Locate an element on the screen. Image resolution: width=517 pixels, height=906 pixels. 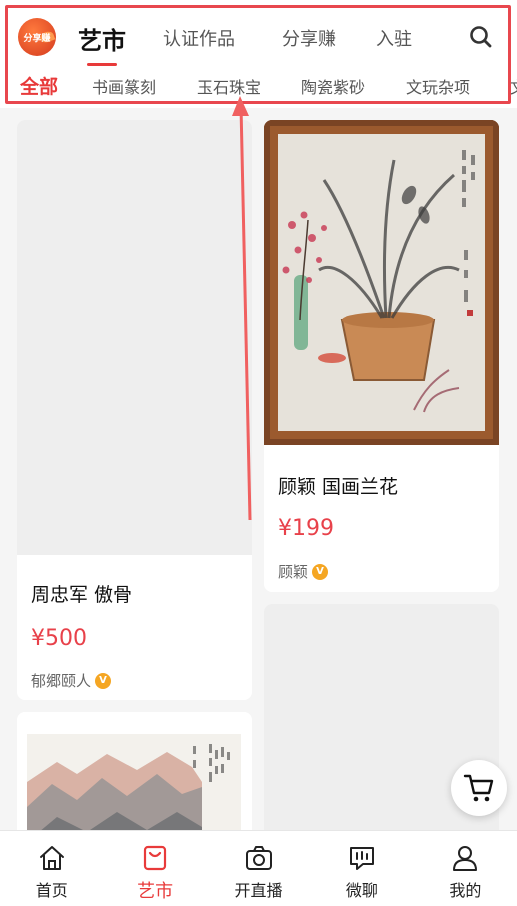
chat-icon is located at coordinates (361, 858).